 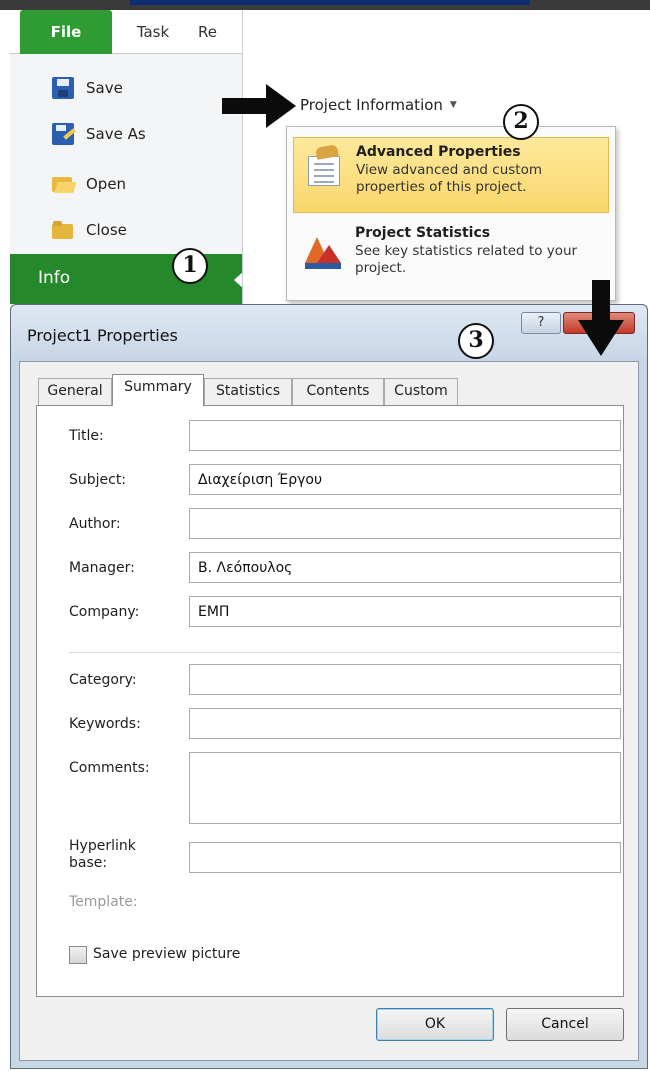 What do you see at coordinates (109, 768) in the screenshot?
I see `comments-label: Comments:` at bounding box center [109, 768].